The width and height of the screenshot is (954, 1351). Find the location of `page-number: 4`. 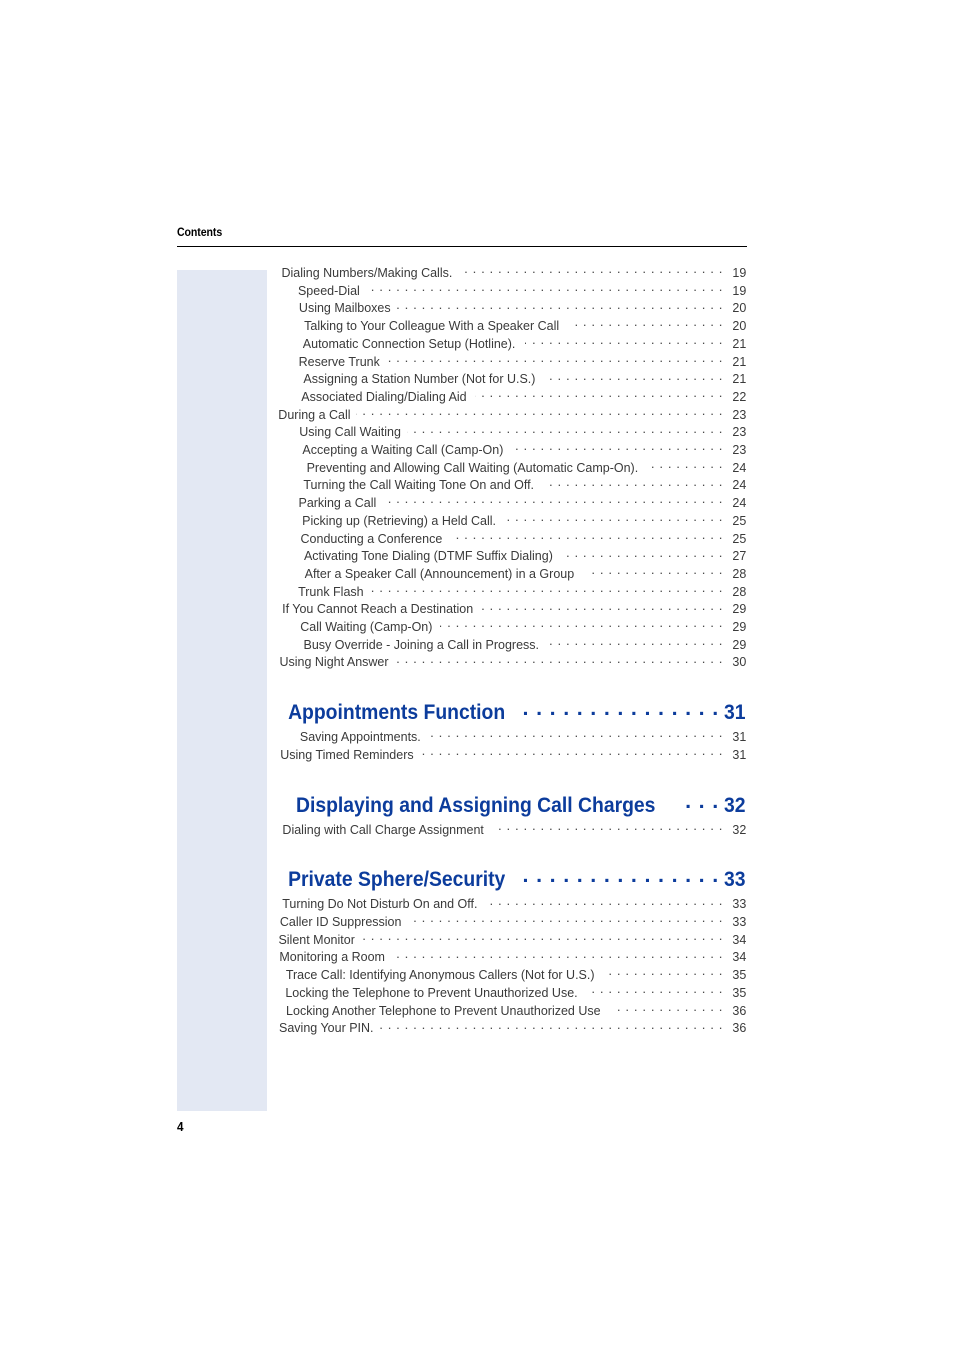

page-number: 4 is located at coordinates (180, 1126).